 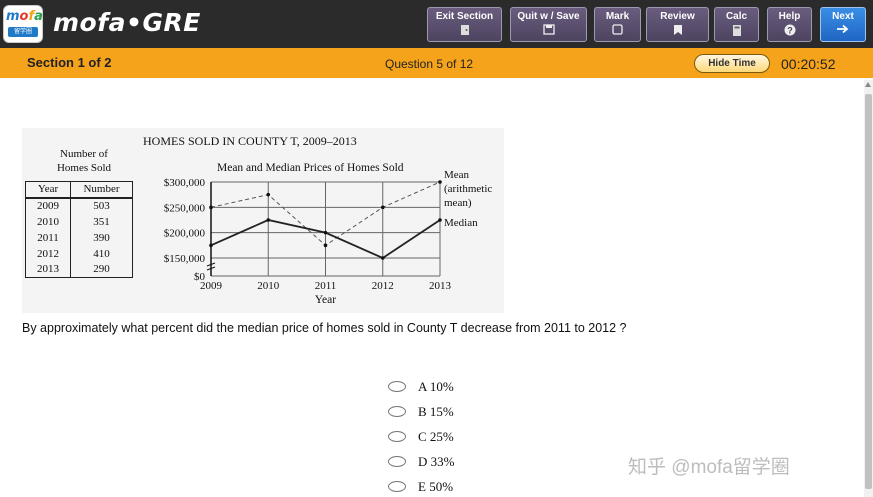 I want to click on table-header-year: Year, so click(x=48, y=190).